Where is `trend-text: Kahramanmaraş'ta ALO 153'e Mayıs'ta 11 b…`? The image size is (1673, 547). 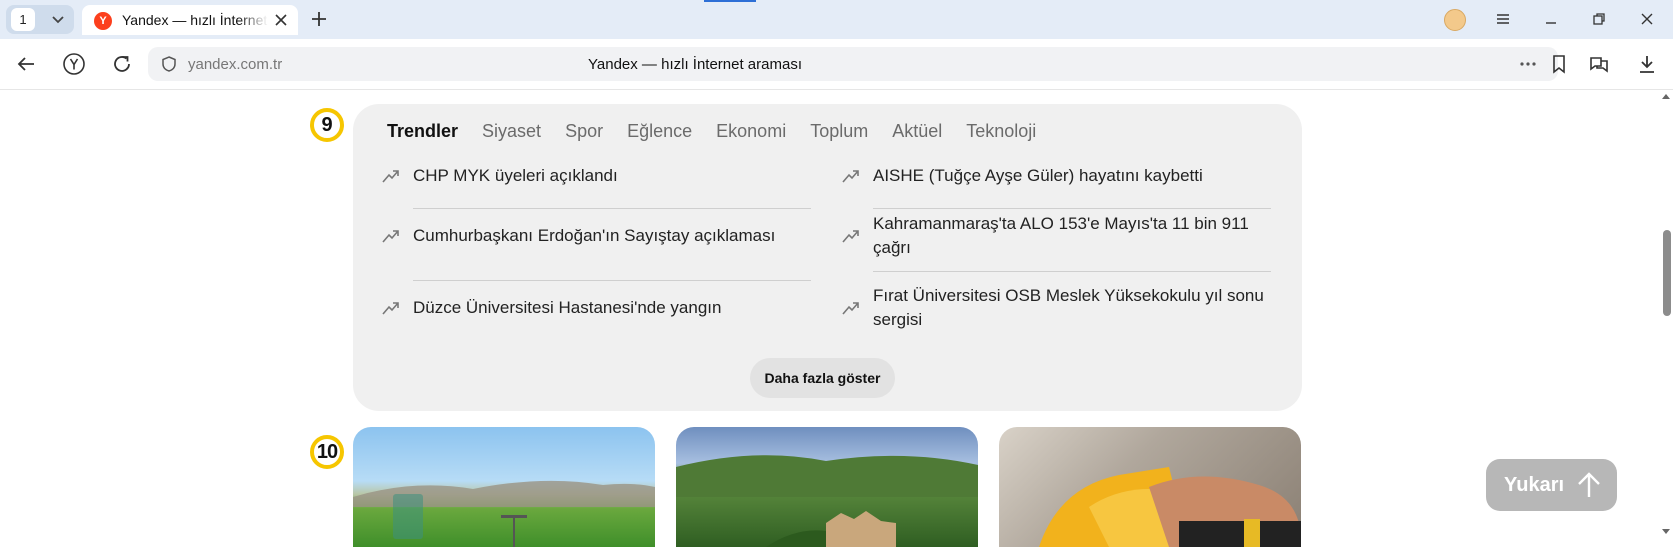
trend-text: Kahramanmaraş'ta ALO 153'e Mayıs'ta 11 b… is located at coordinates (1072, 236).